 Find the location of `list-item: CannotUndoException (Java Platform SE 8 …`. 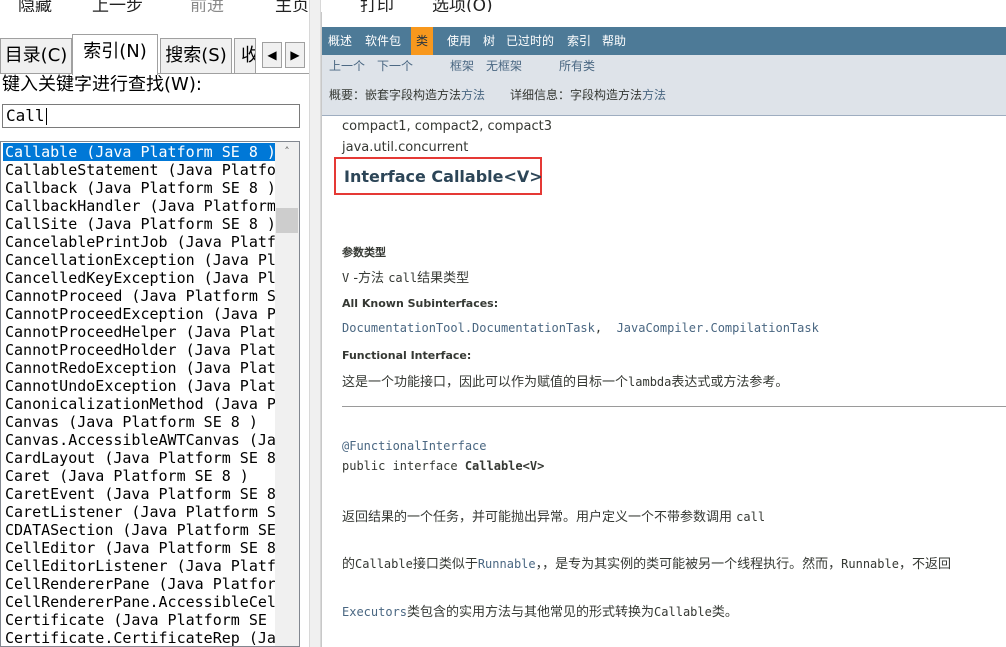

list-item: CannotUndoException (Java Platform SE 8 … is located at coordinates (139, 386).